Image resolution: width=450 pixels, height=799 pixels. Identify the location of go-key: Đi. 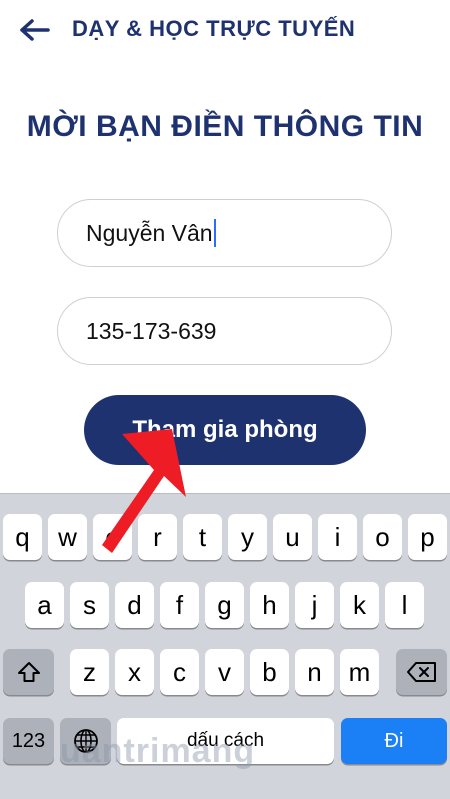
(394, 741).